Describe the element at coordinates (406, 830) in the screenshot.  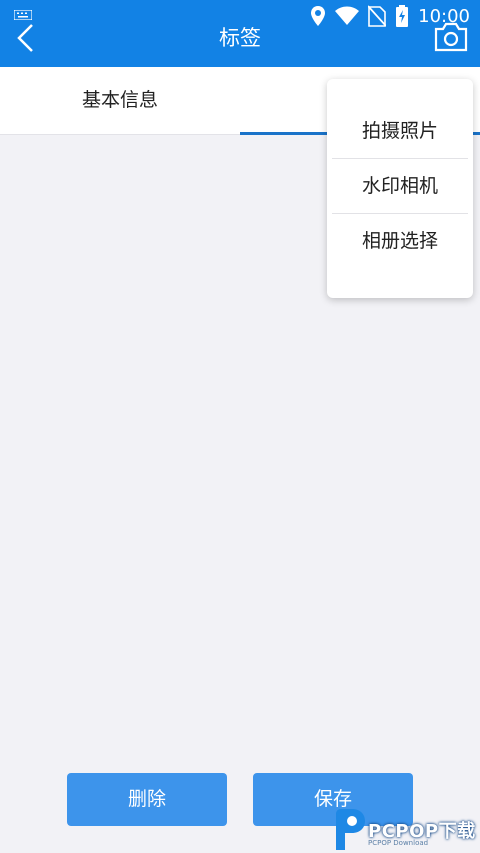
I see `watermark: PCPOP下载 PCPOP Download` at that location.